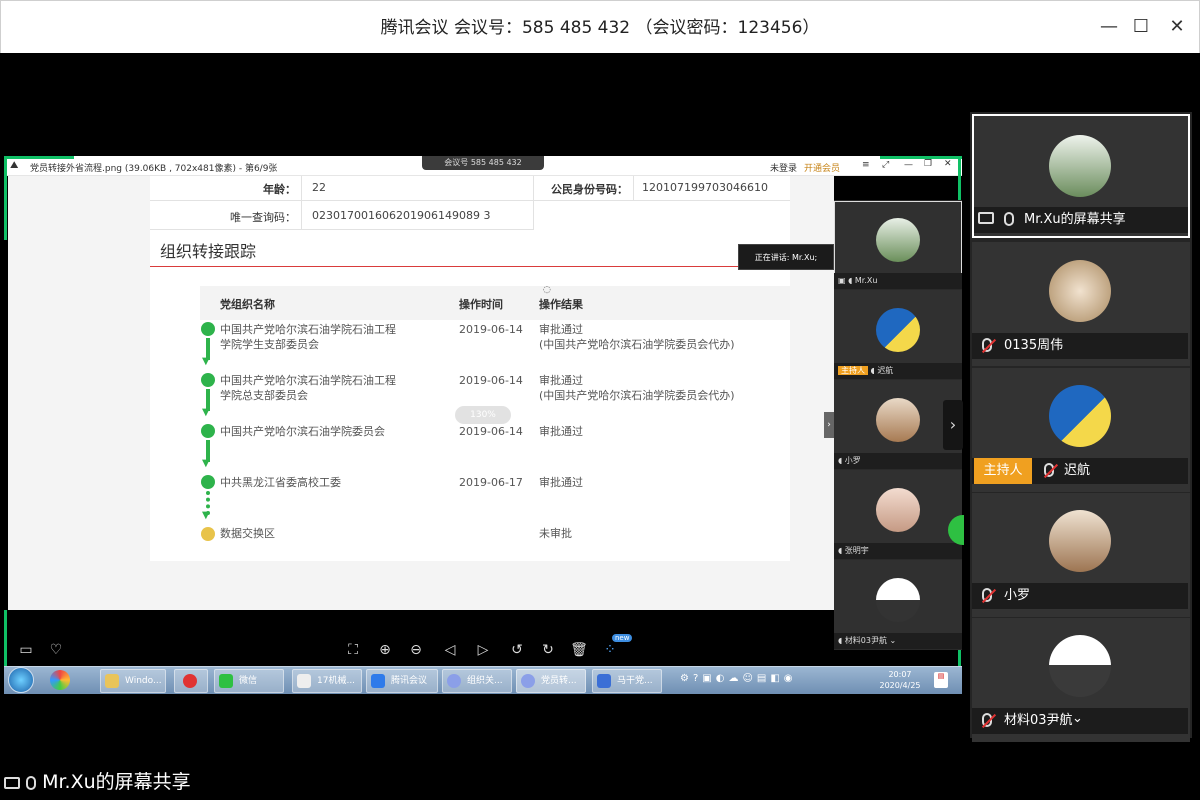 The width and height of the screenshot is (1200, 800). I want to click on rotate-right-icon: ↻, so click(548, 650).